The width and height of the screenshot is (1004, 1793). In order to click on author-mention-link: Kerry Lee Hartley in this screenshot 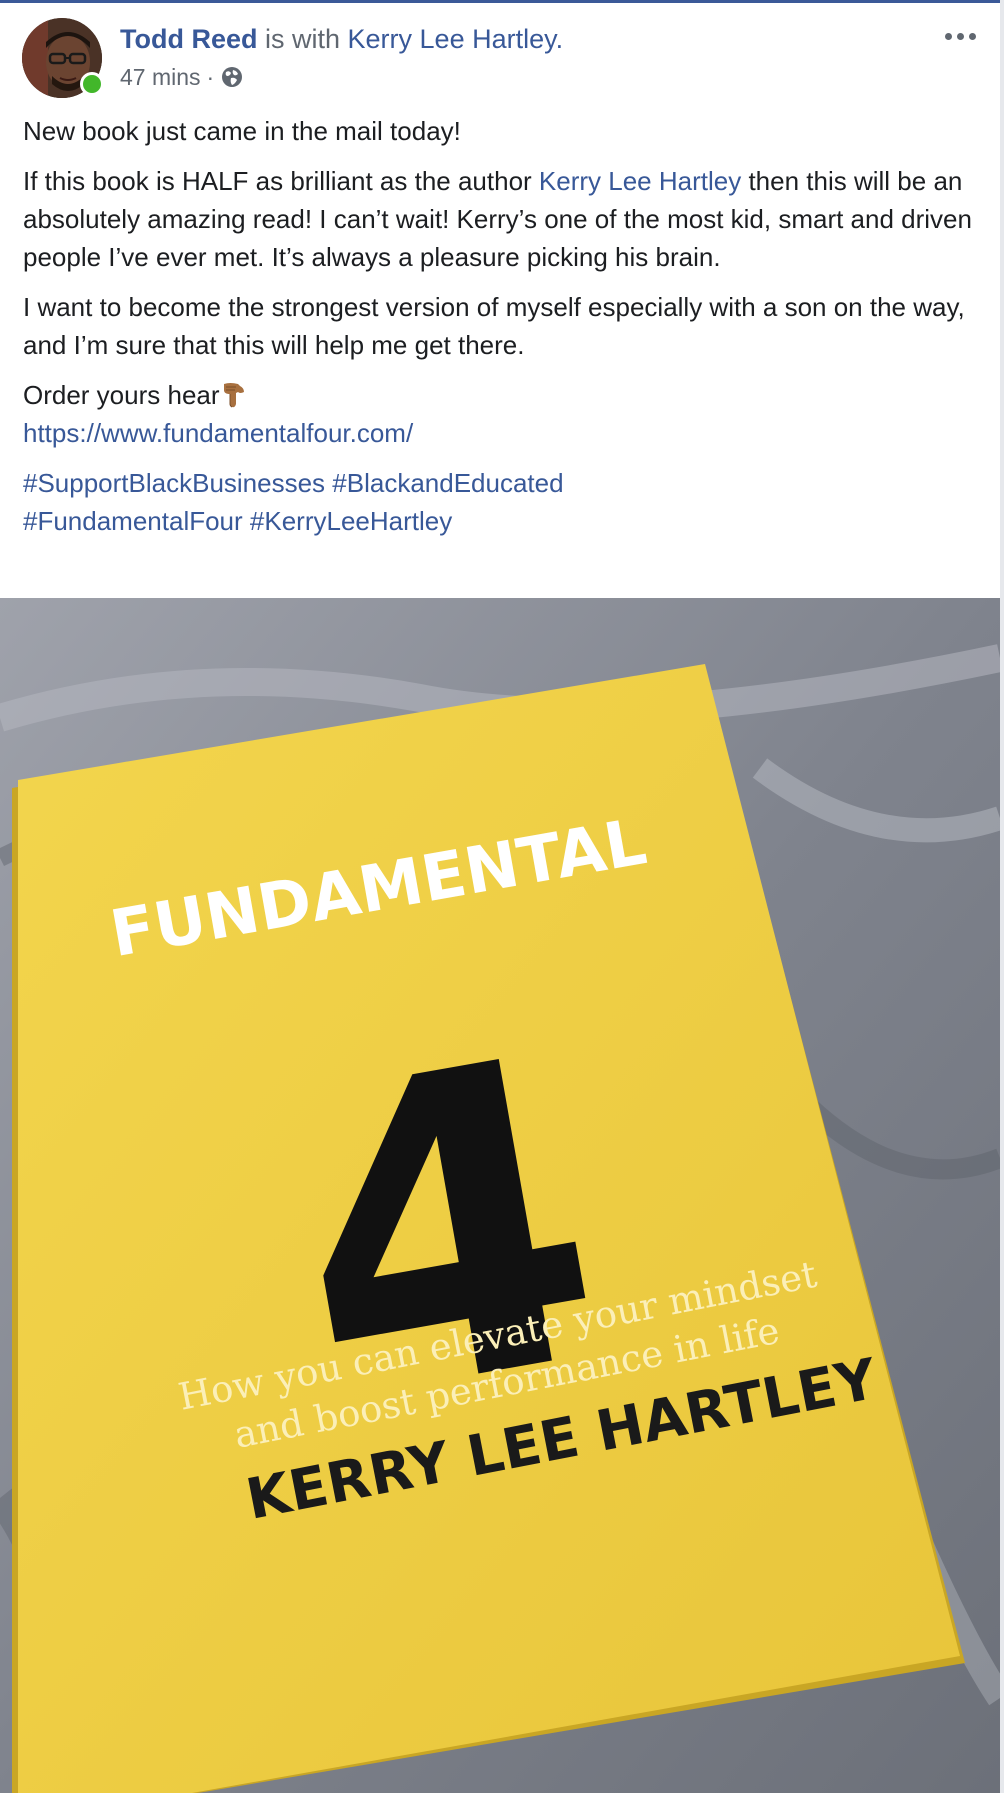, I will do `click(640, 181)`.